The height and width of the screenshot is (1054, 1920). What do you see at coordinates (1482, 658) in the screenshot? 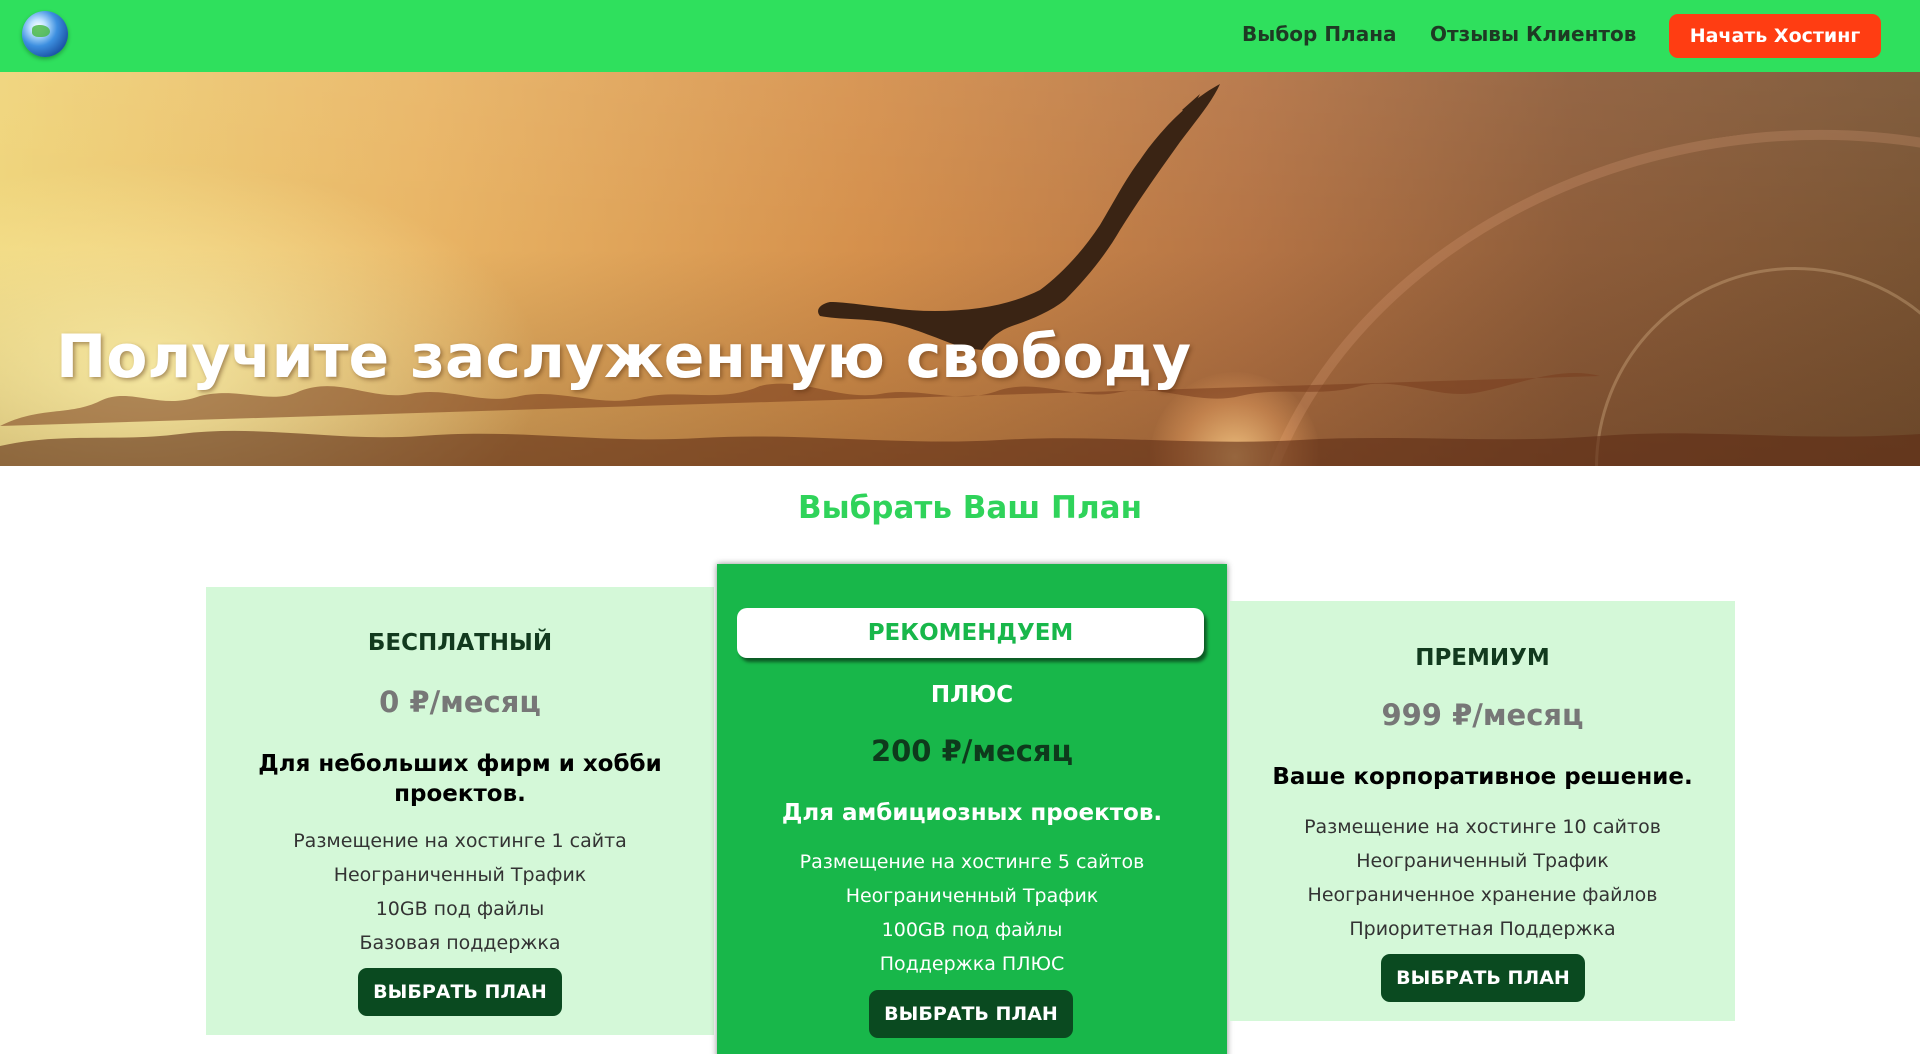
I see `plan-name: ПРЕМИУМ` at bounding box center [1482, 658].